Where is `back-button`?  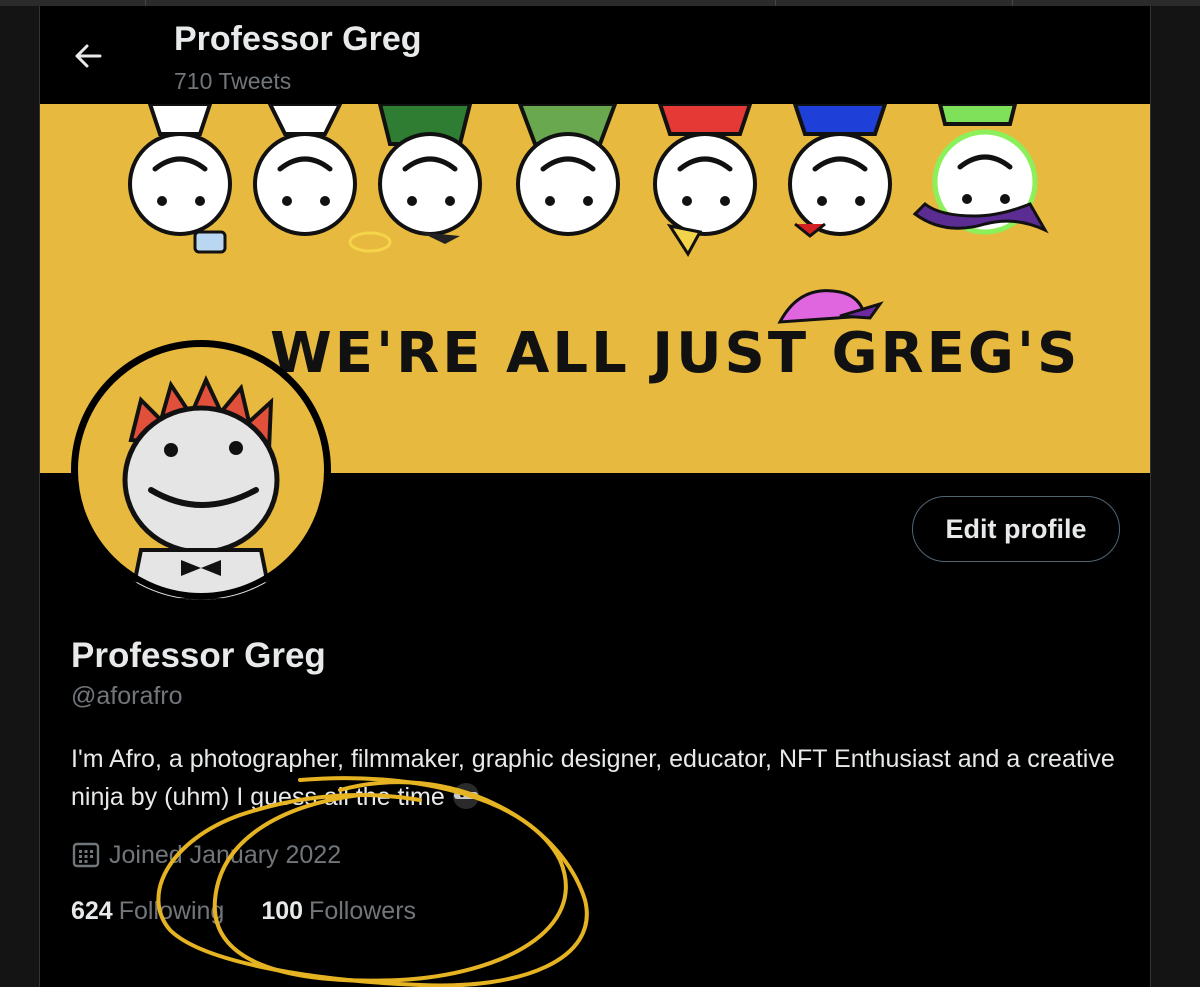
back-button is located at coordinates (88, 56).